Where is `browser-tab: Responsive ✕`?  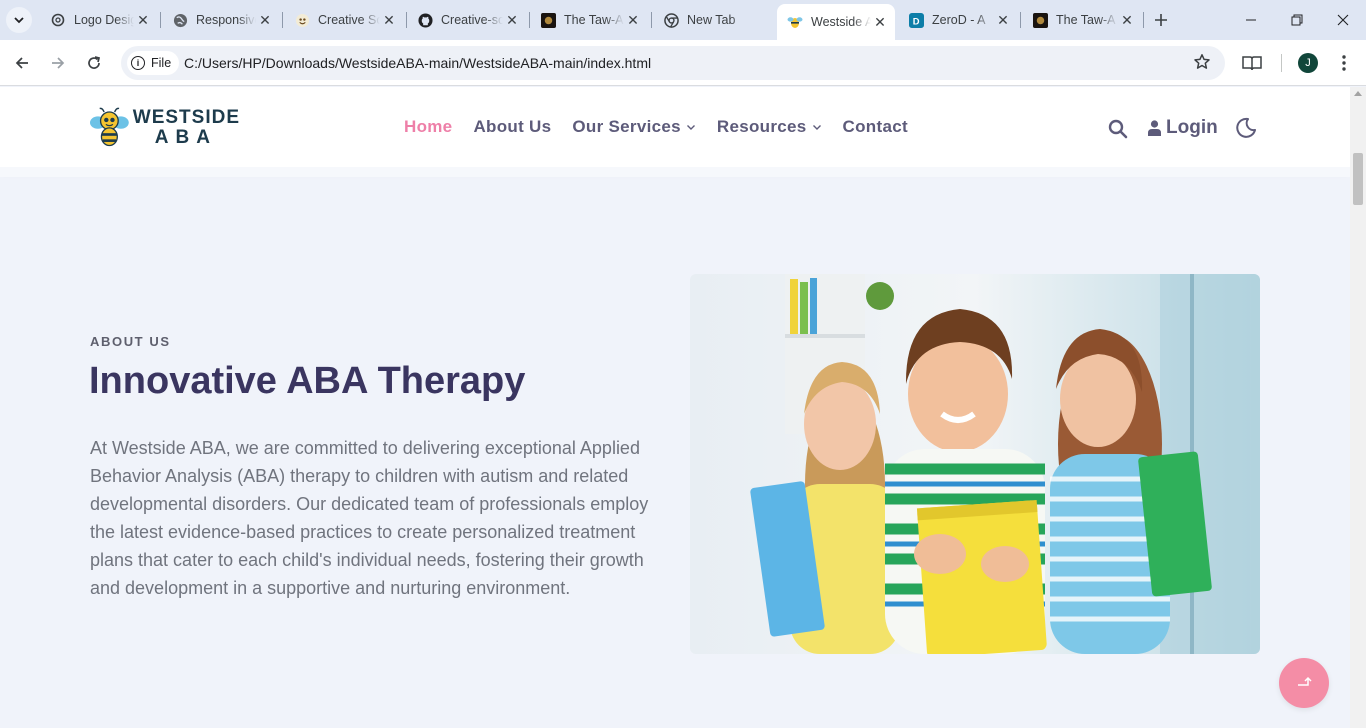 browser-tab: Responsive ✕ is located at coordinates (221, 20).